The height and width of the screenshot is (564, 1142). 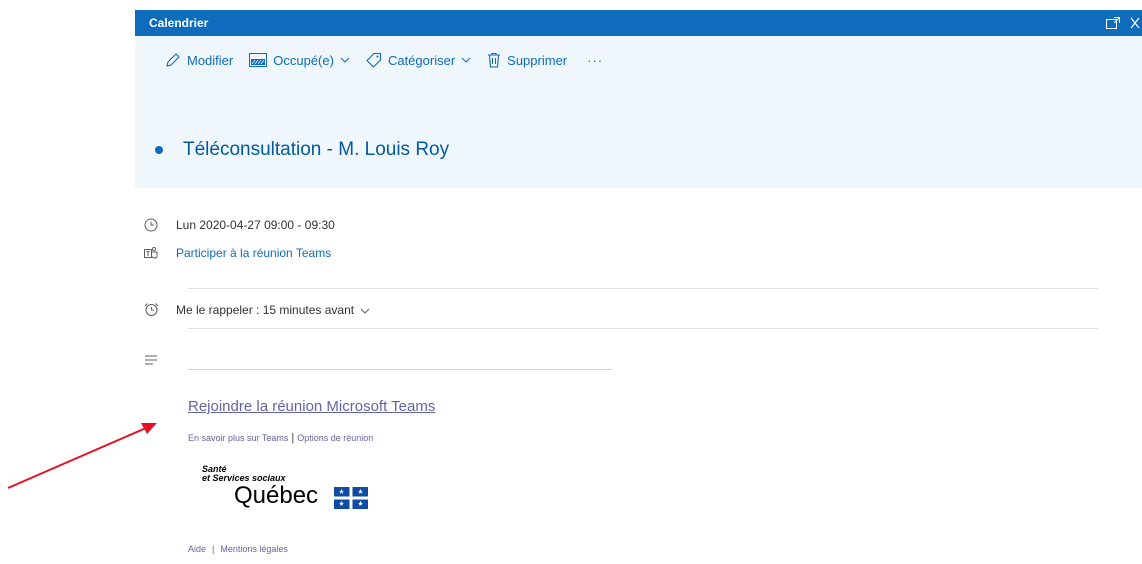 I want to click on categorize-dropdown: Catégoriser, so click(x=418, y=60).